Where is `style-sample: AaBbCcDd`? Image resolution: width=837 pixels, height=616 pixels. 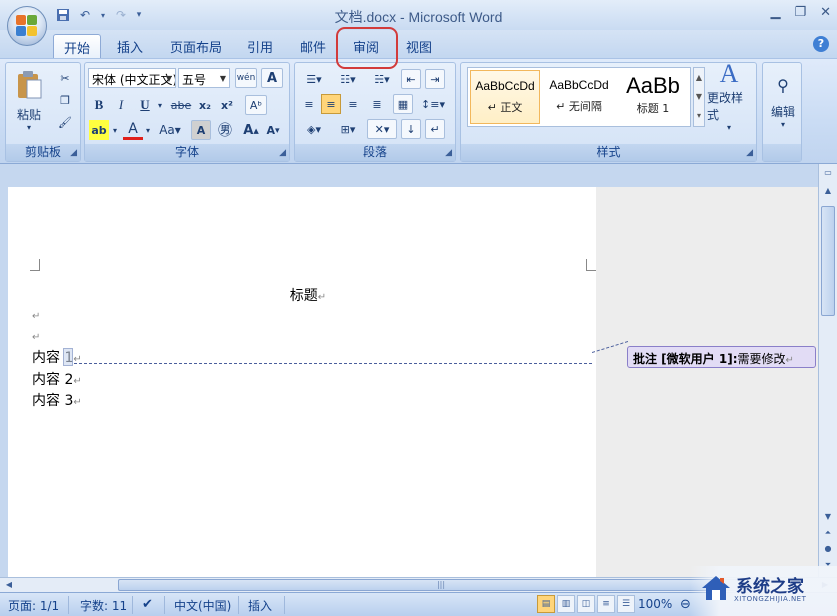 style-sample: AaBbCcDd is located at coordinates (505, 86).